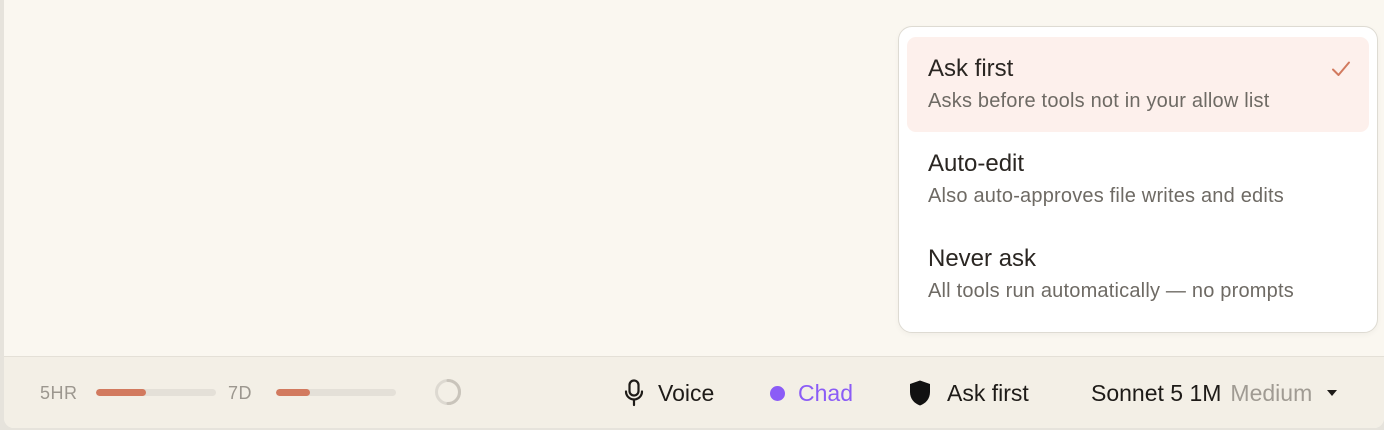 This screenshot has height=430, width=1384. Describe the element at coordinates (1106, 196) in the screenshot. I see `option-description: Also auto-approves file writes and edits` at that location.